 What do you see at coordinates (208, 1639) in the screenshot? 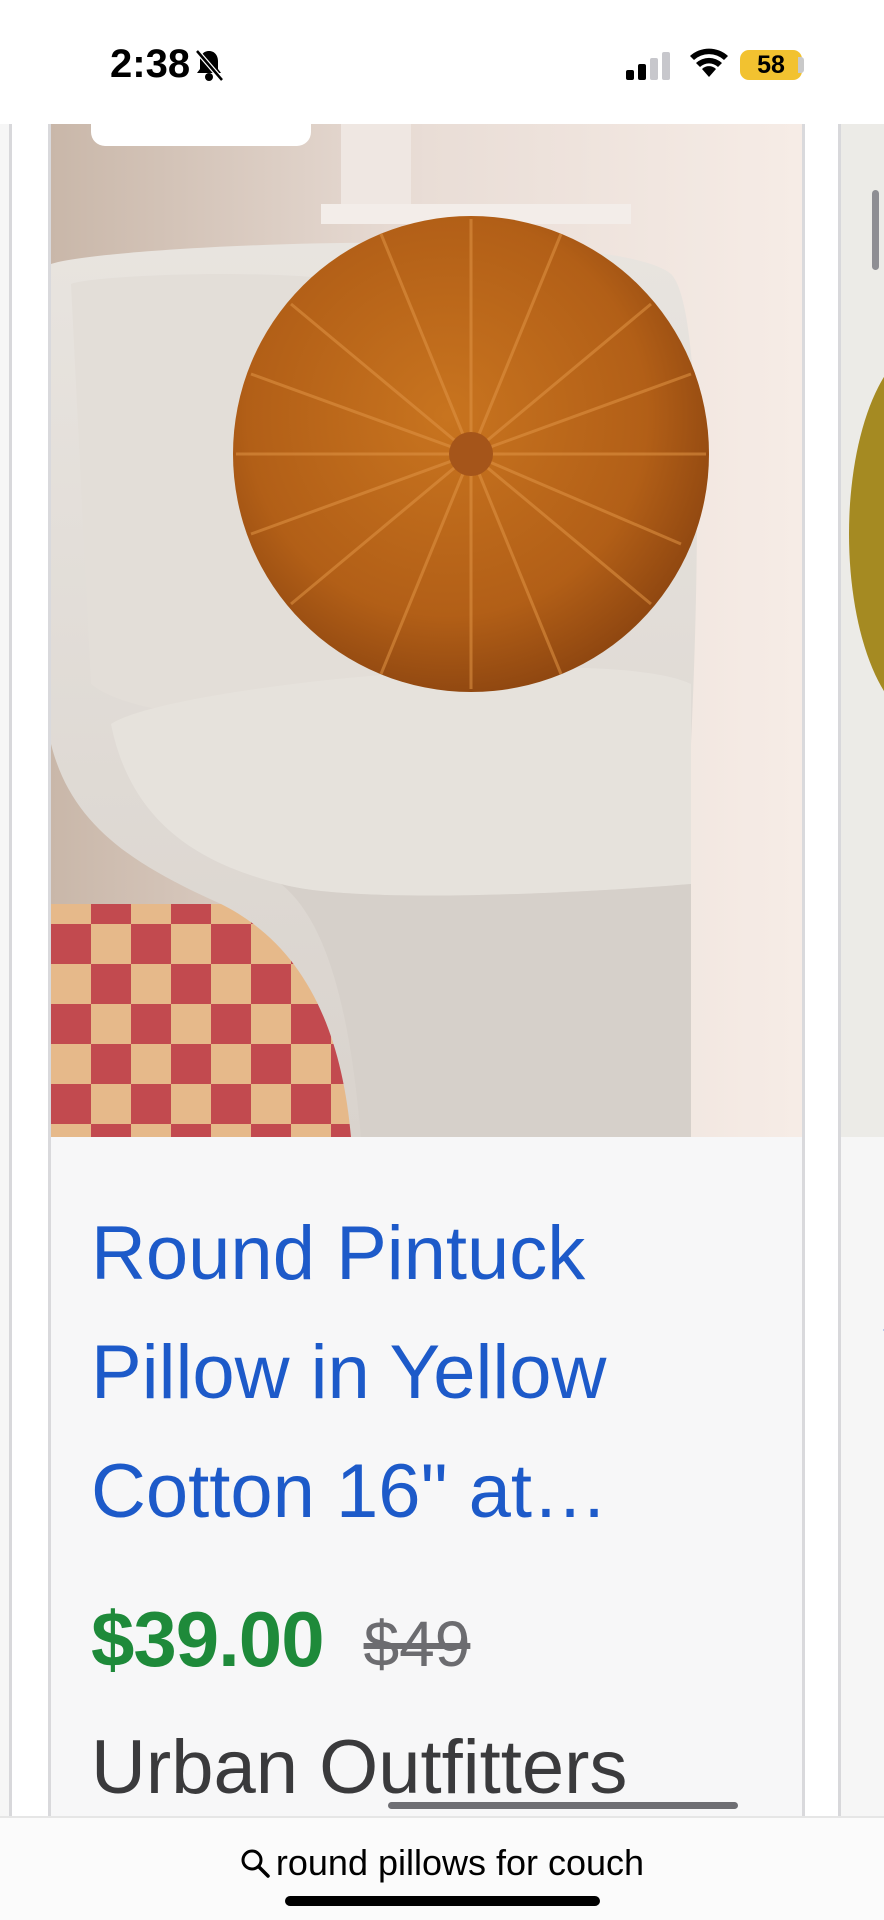
I see `sale-price: $39.00` at bounding box center [208, 1639].